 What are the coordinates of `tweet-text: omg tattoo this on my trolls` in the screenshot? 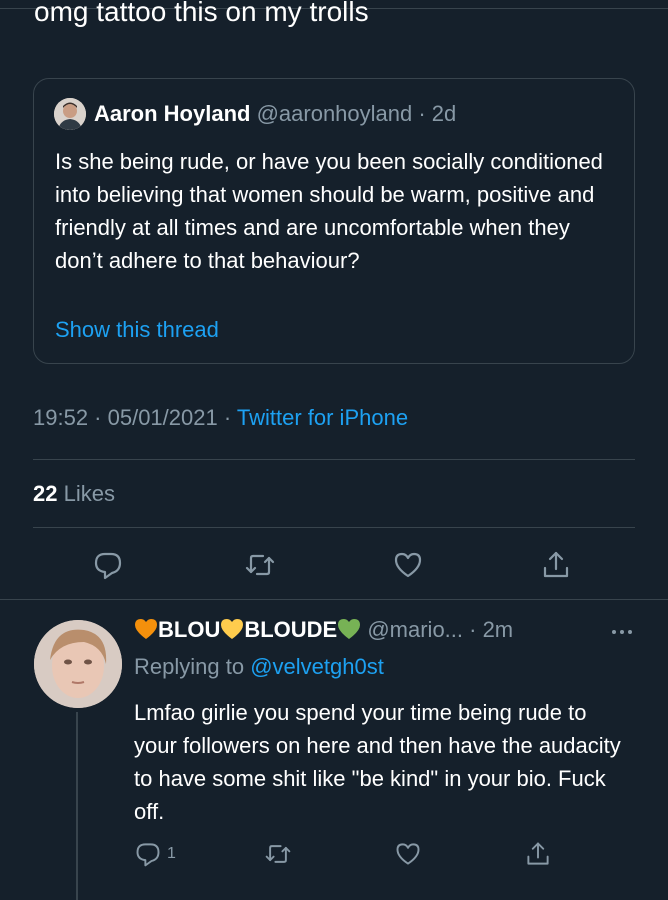 It's located at (201, 13).